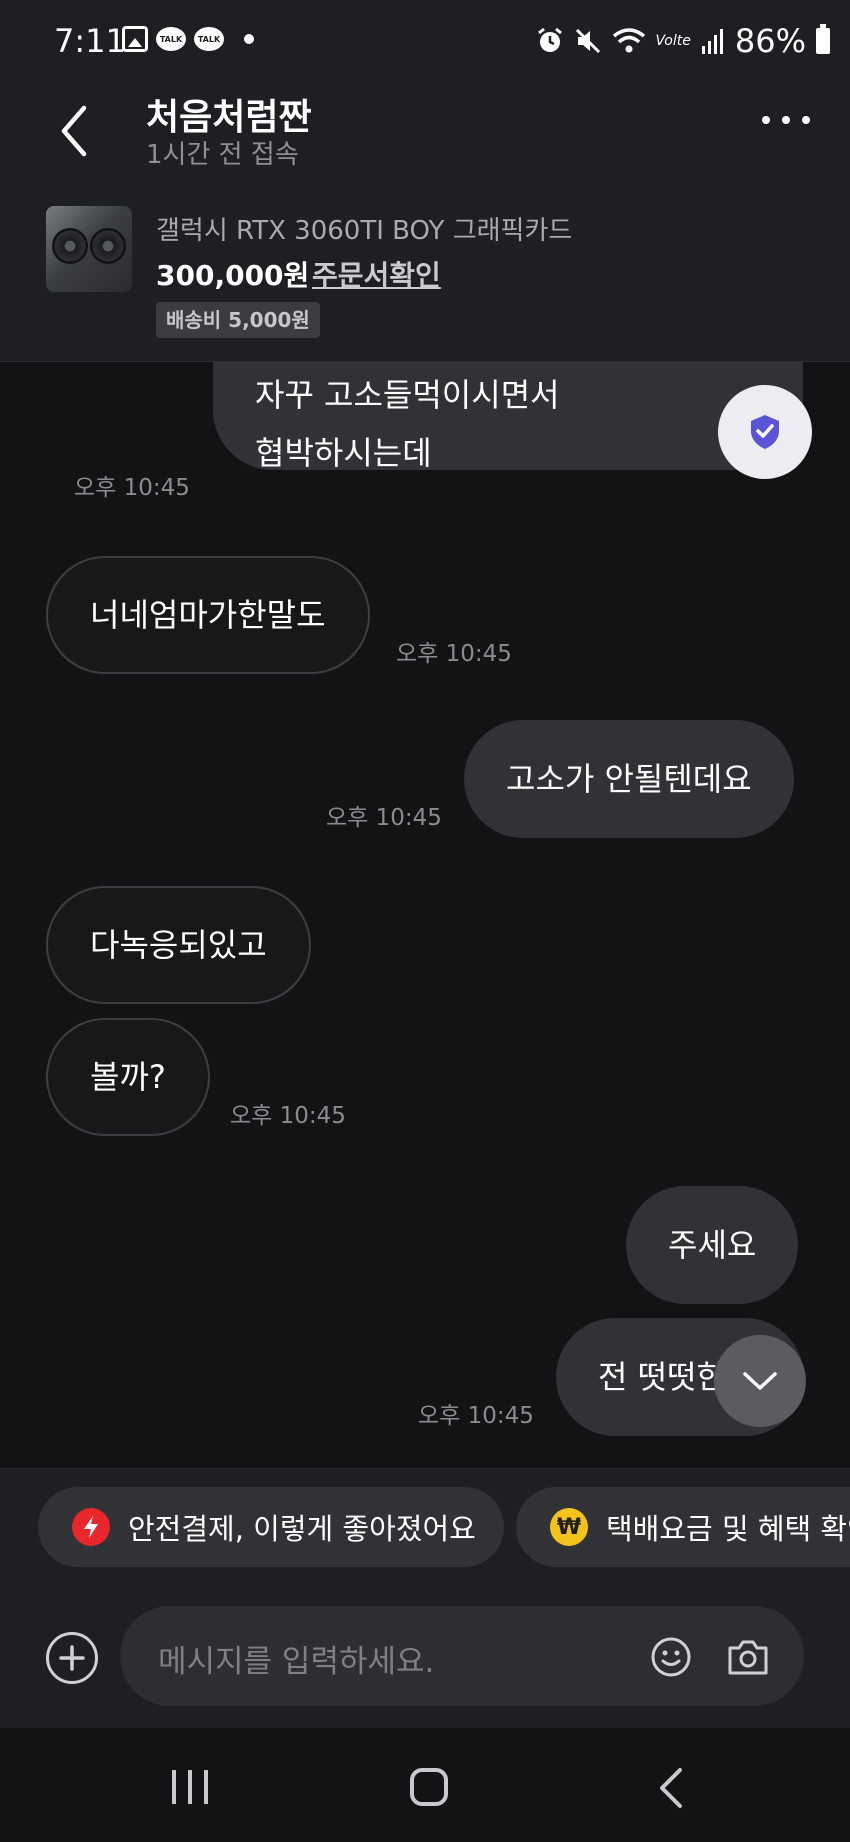  I want to click on message-text: 볼까?, so click(128, 1077).